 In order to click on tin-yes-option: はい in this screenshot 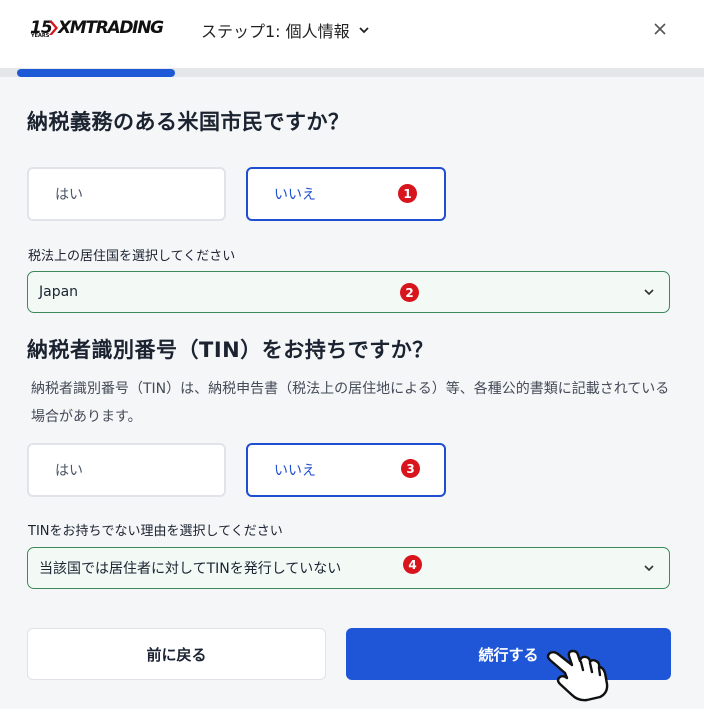, I will do `click(126, 470)`.